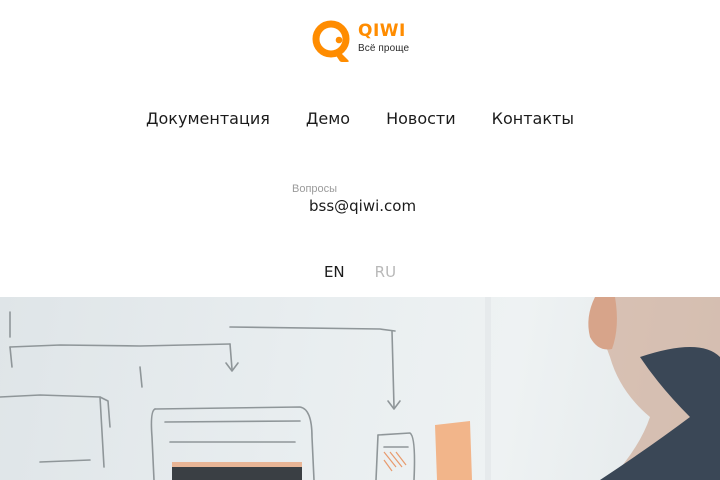 The image size is (720, 480). What do you see at coordinates (533, 119) in the screenshot?
I see `nav-item-contacts: Контакты` at bounding box center [533, 119].